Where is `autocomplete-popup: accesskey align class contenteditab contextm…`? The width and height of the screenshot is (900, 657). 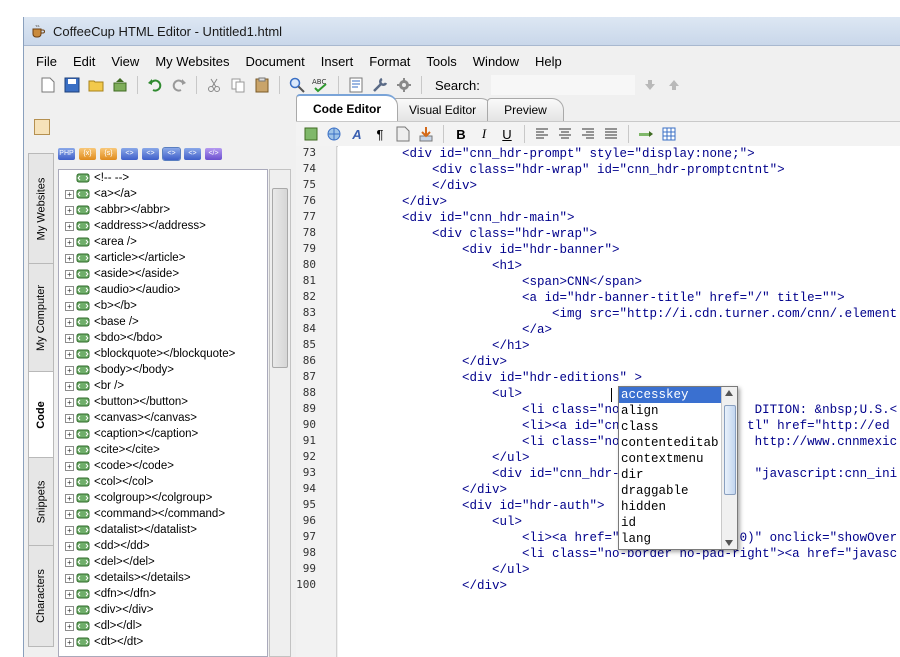
autocomplete-popup: accesskey align class contenteditab contextm… is located at coordinates (678, 468).